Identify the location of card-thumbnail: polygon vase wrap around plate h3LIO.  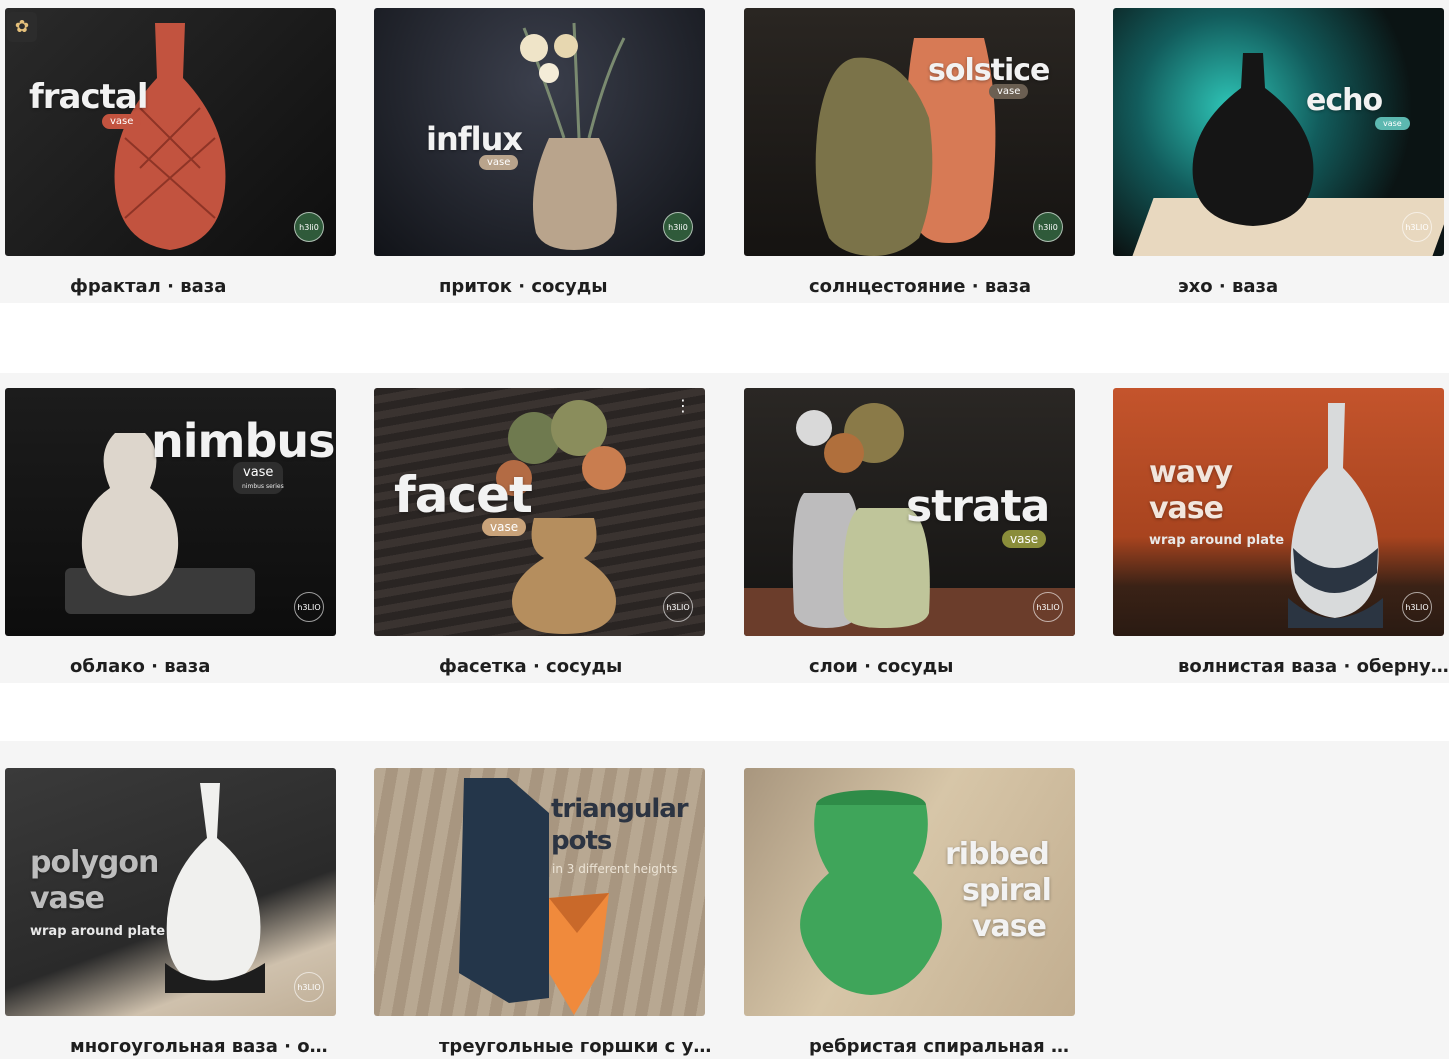
(170, 892).